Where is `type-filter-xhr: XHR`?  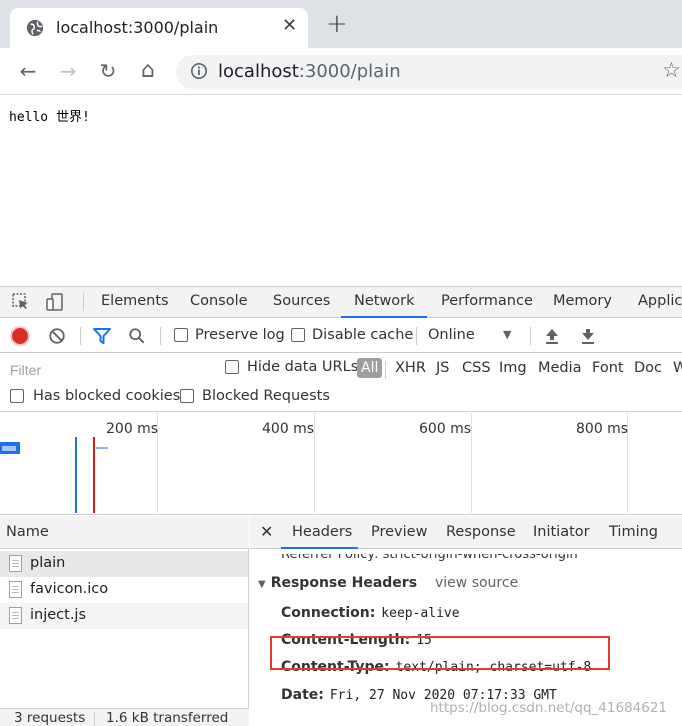 type-filter-xhr: XHR is located at coordinates (410, 368).